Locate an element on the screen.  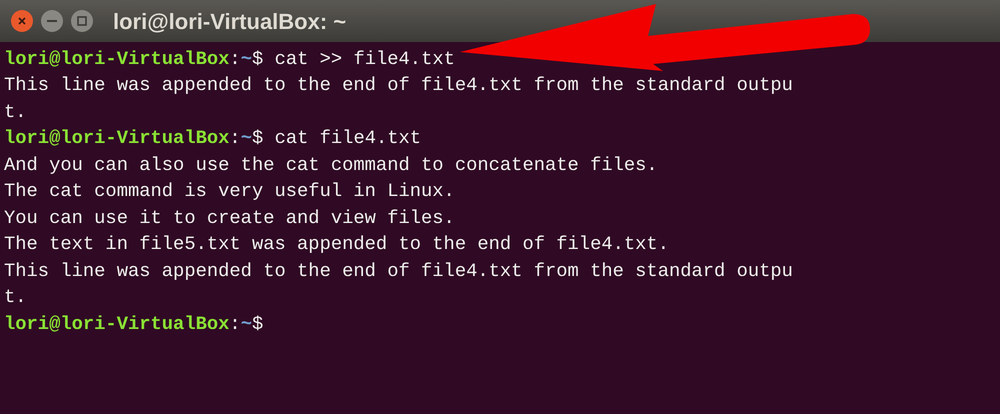
maximize-icon is located at coordinates (82, 21).